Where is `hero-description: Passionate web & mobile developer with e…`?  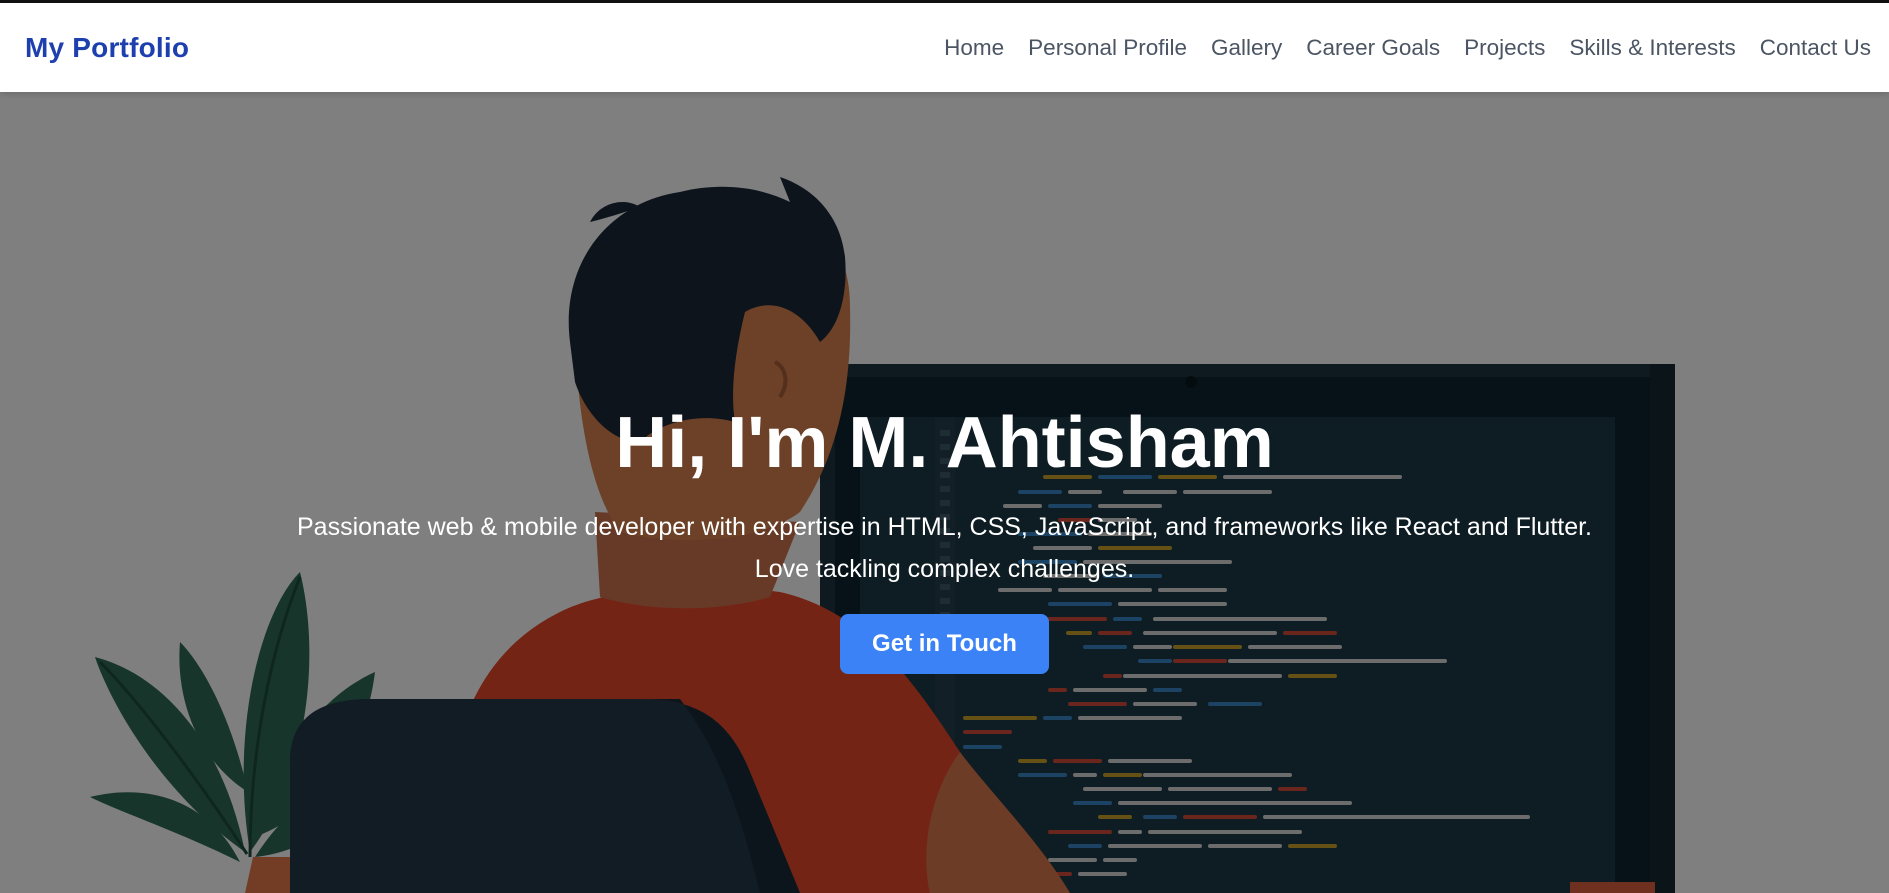 hero-description: Passionate web & mobile developer with e… is located at coordinates (945, 548).